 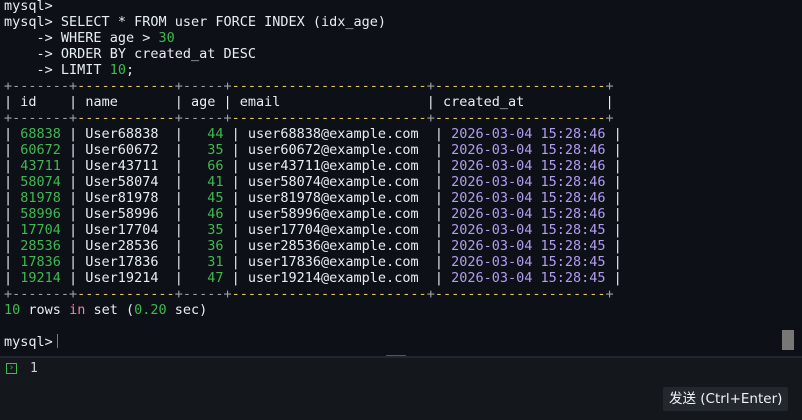 I want to click on cell-email: user58996@example.com, so click(x=333, y=214).